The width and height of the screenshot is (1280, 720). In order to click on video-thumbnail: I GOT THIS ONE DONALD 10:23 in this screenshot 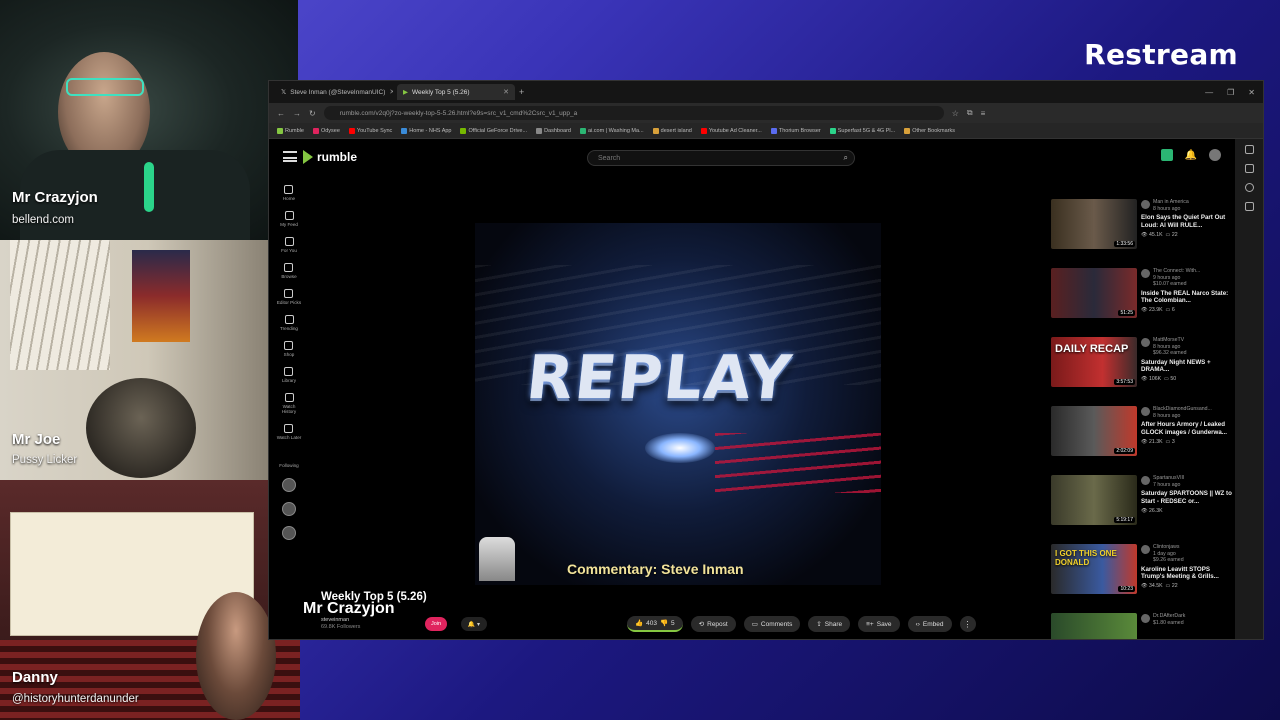, I will do `click(1094, 569)`.